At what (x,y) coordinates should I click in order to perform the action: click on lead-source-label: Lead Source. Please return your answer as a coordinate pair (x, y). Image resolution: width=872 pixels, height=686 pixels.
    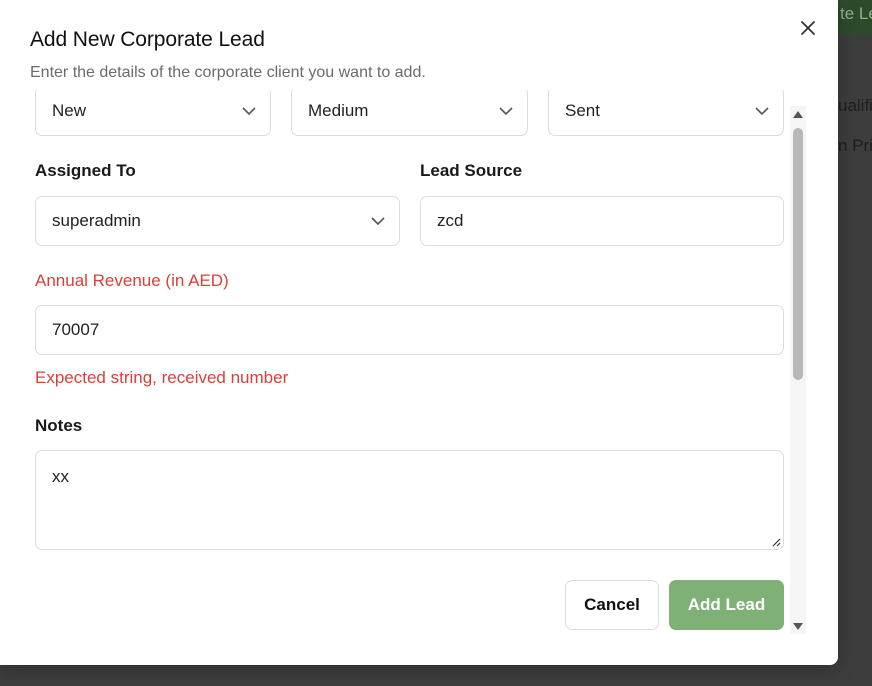
    Looking at the image, I should click on (471, 170).